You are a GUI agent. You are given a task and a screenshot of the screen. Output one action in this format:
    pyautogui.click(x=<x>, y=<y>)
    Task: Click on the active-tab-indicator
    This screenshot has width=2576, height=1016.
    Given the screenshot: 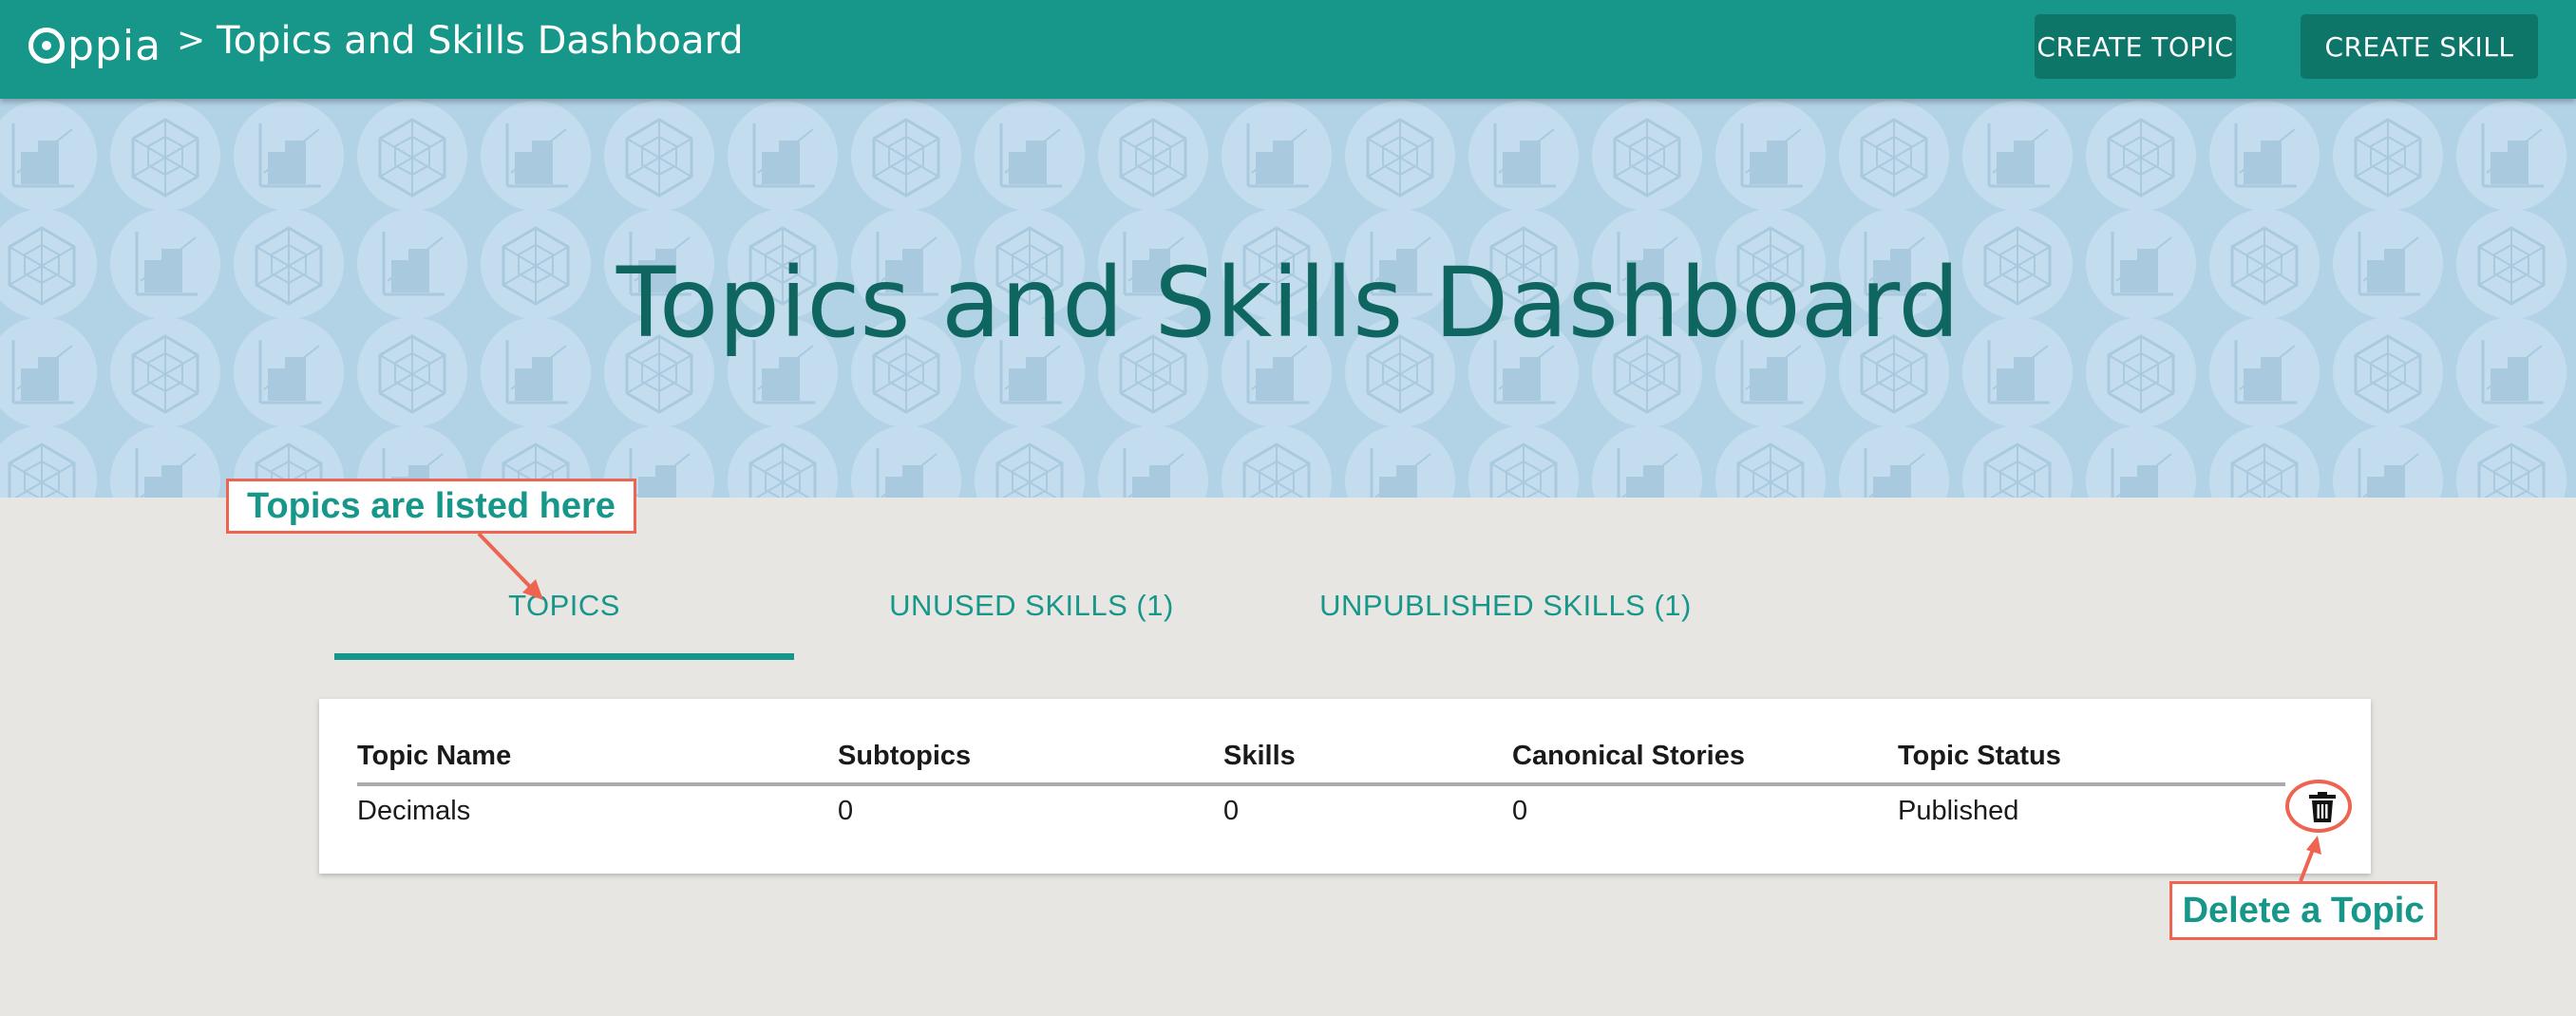 What is the action you would take?
    pyautogui.click(x=564, y=656)
    